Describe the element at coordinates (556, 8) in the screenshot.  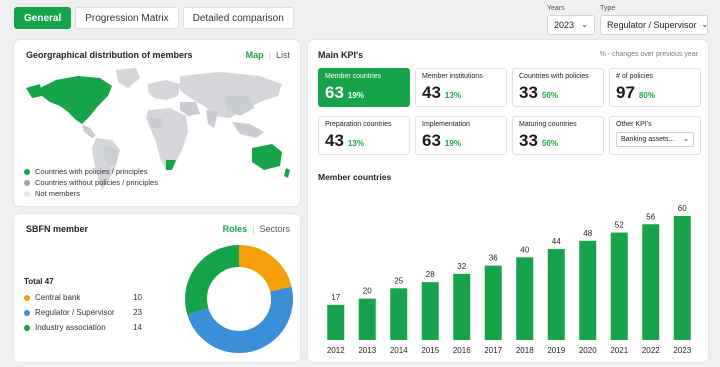
I see `years-label: Years` at that location.